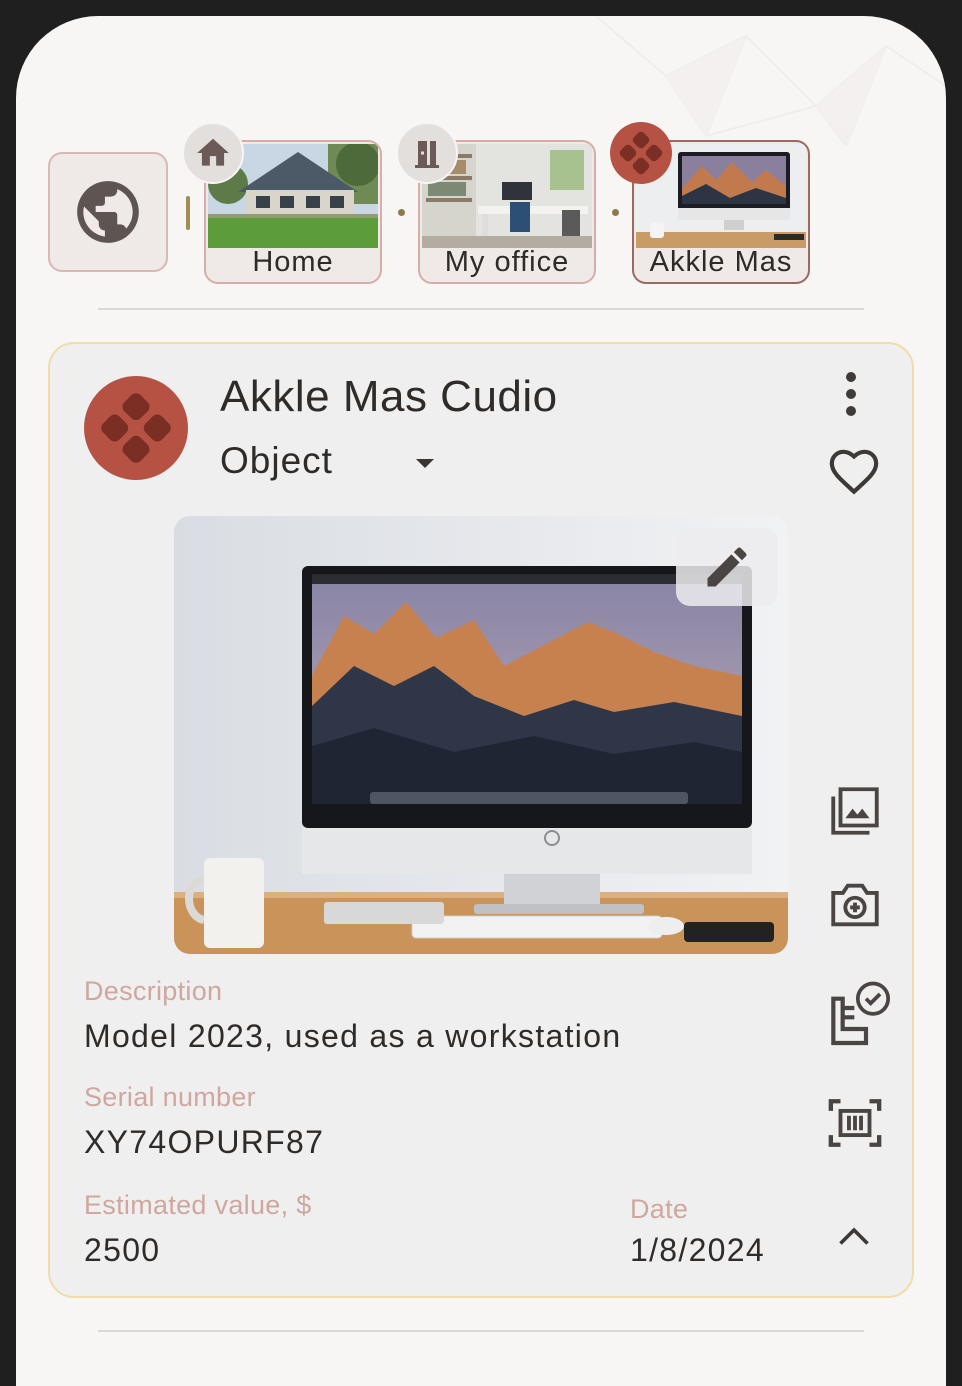 The width and height of the screenshot is (962, 1386). I want to click on home-icon, so click(213, 152).